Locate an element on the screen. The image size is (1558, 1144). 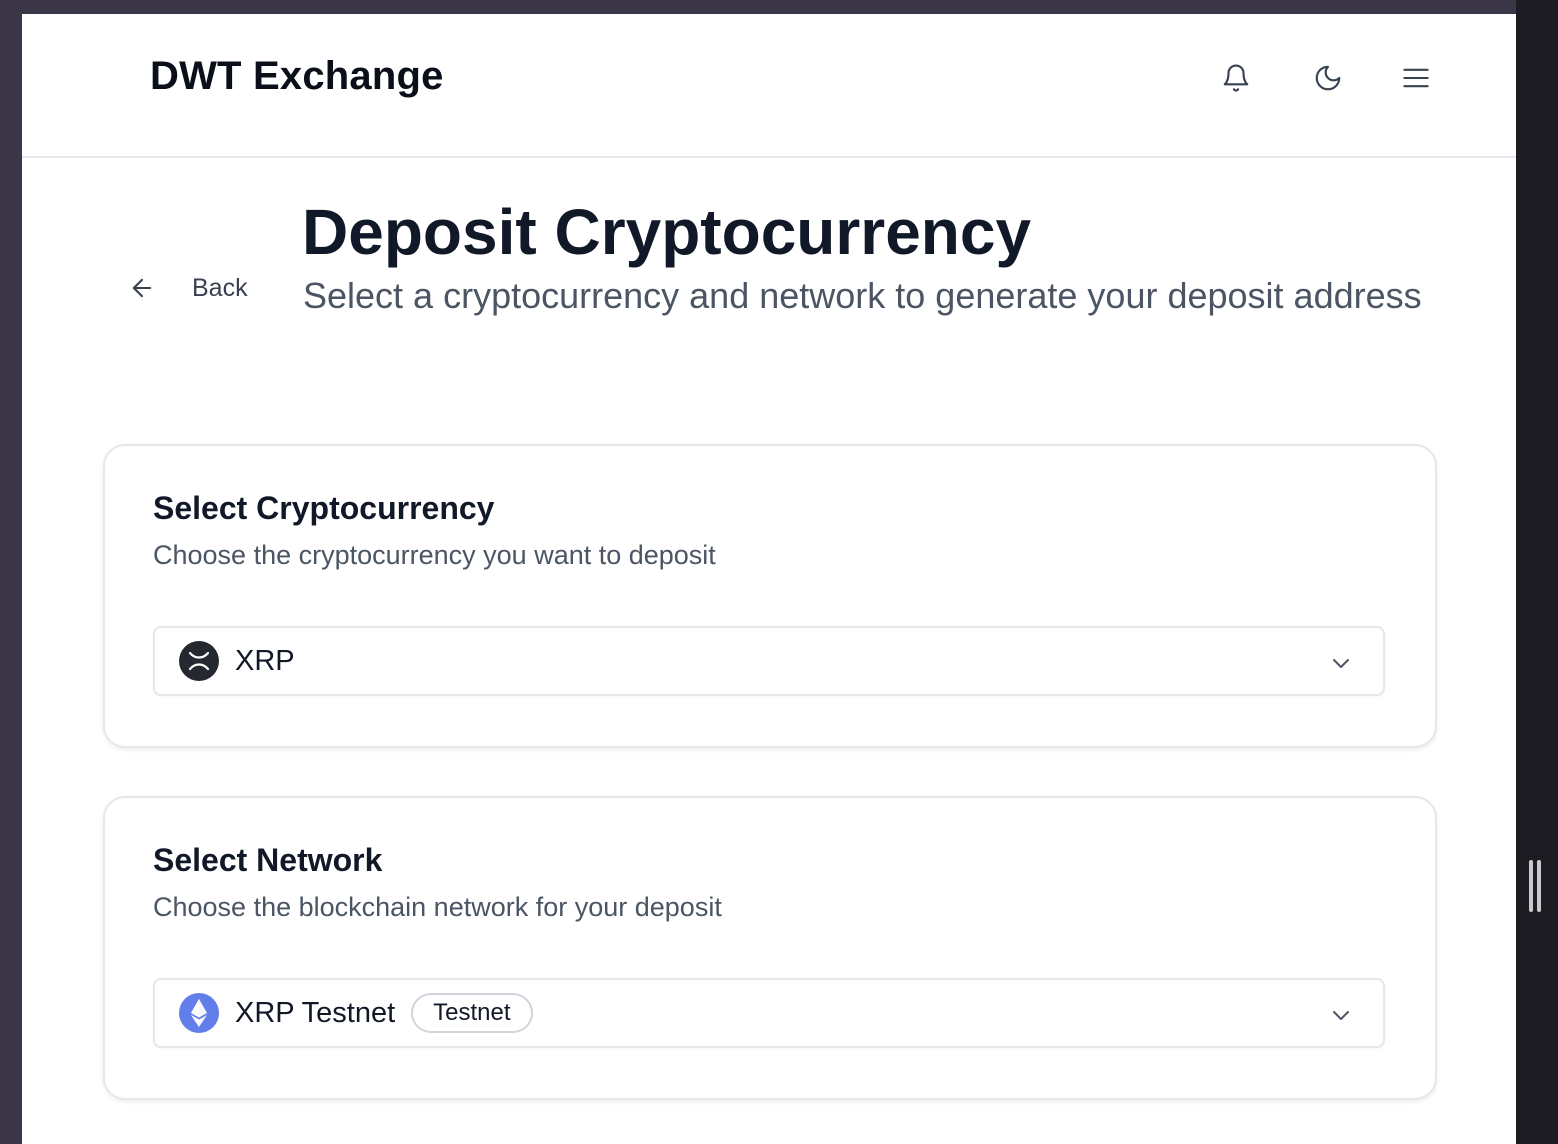
moon-icon is located at coordinates (1328, 78).